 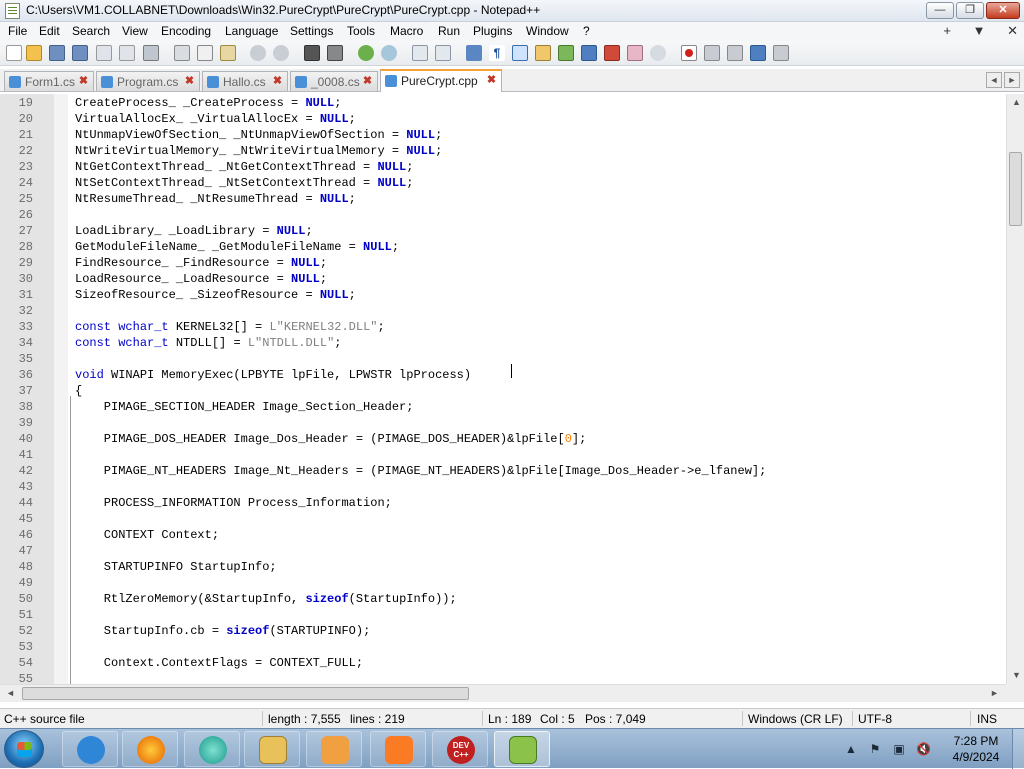 I want to click on start-button, so click(x=24, y=749).